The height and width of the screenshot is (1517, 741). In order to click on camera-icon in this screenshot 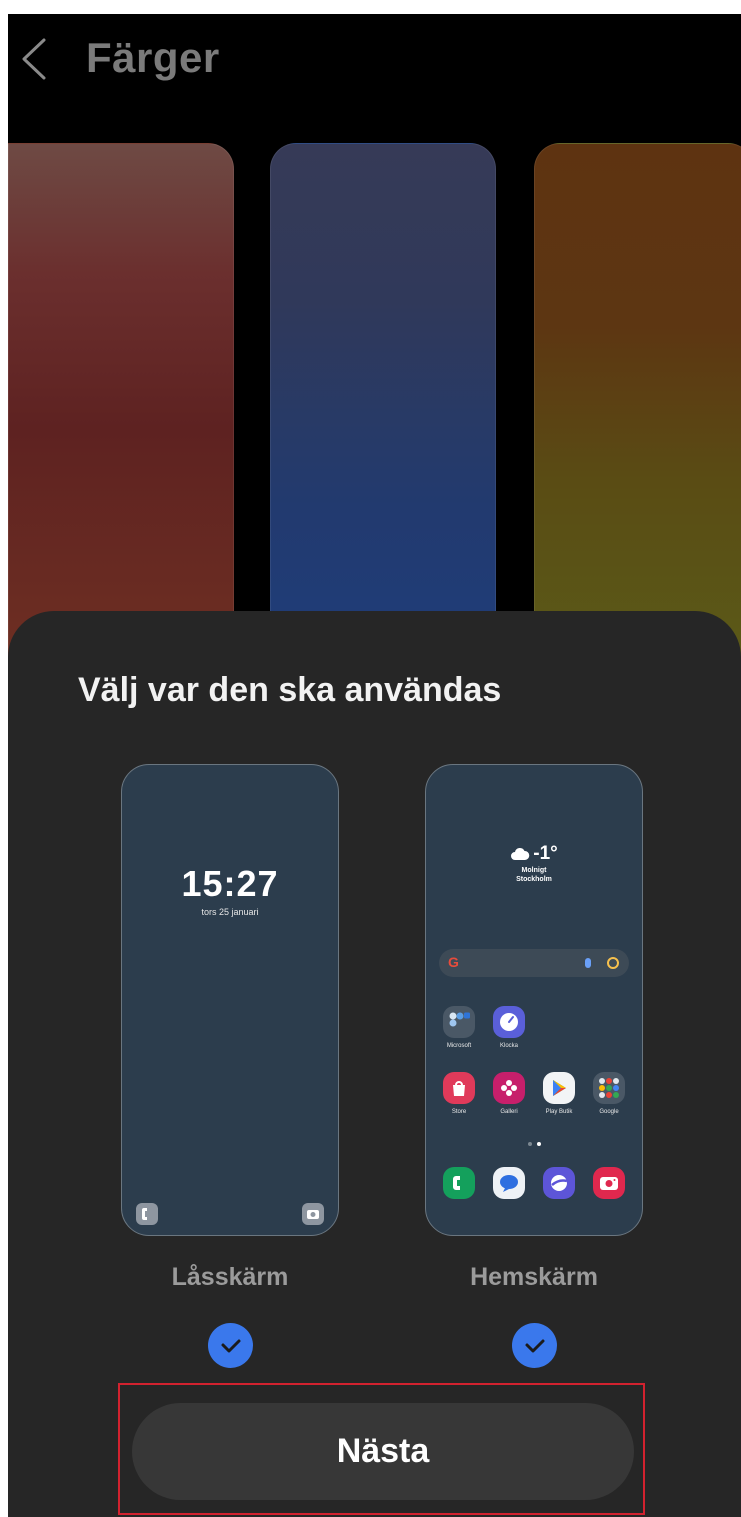, I will do `click(609, 1183)`.